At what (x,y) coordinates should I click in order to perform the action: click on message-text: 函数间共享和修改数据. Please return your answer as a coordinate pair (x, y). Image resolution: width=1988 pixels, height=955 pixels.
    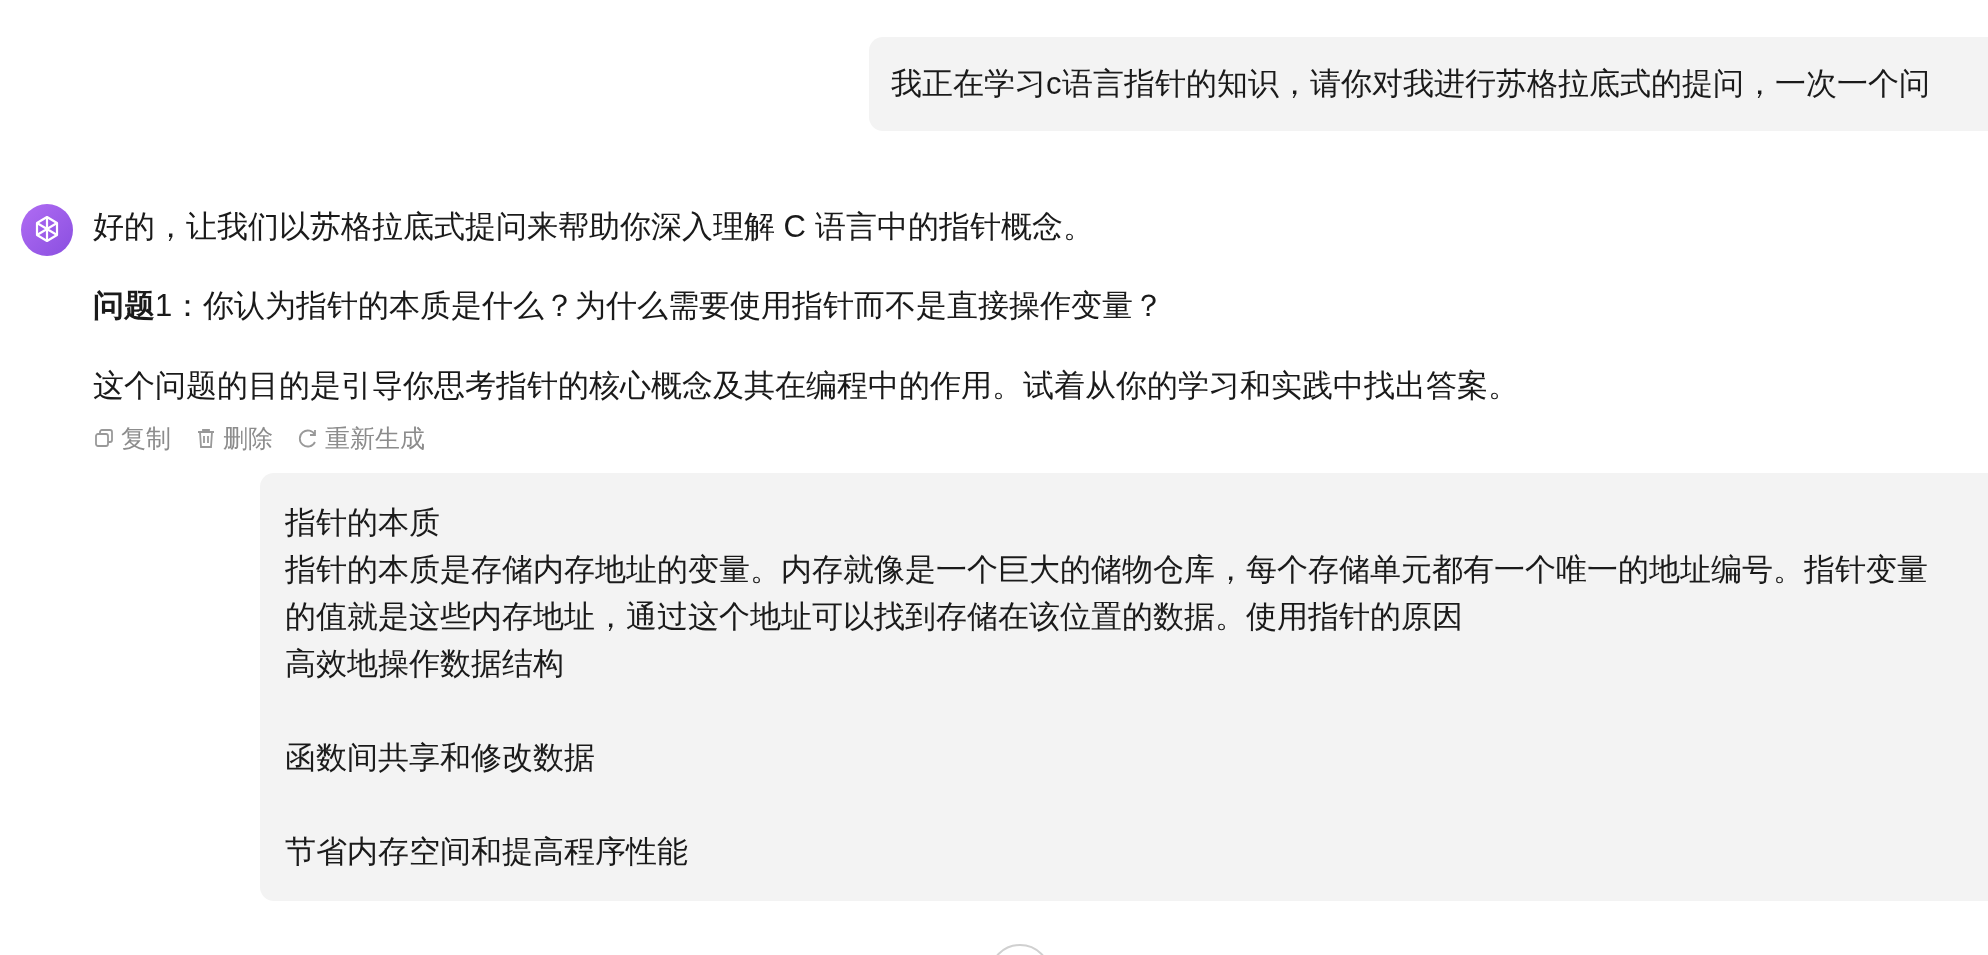
    Looking at the image, I should click on (440, 758).